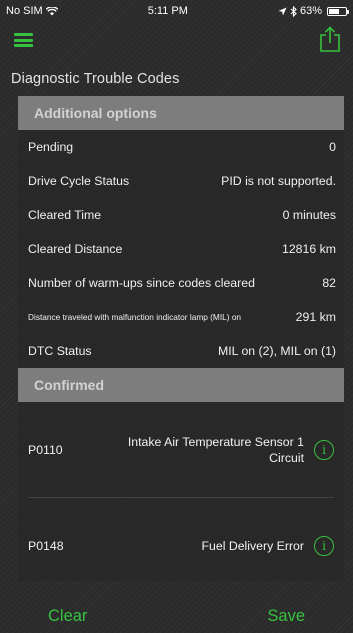  Describe the element at coordinates (334, 11) in the screenshot. I see `battery-fill` at that location.